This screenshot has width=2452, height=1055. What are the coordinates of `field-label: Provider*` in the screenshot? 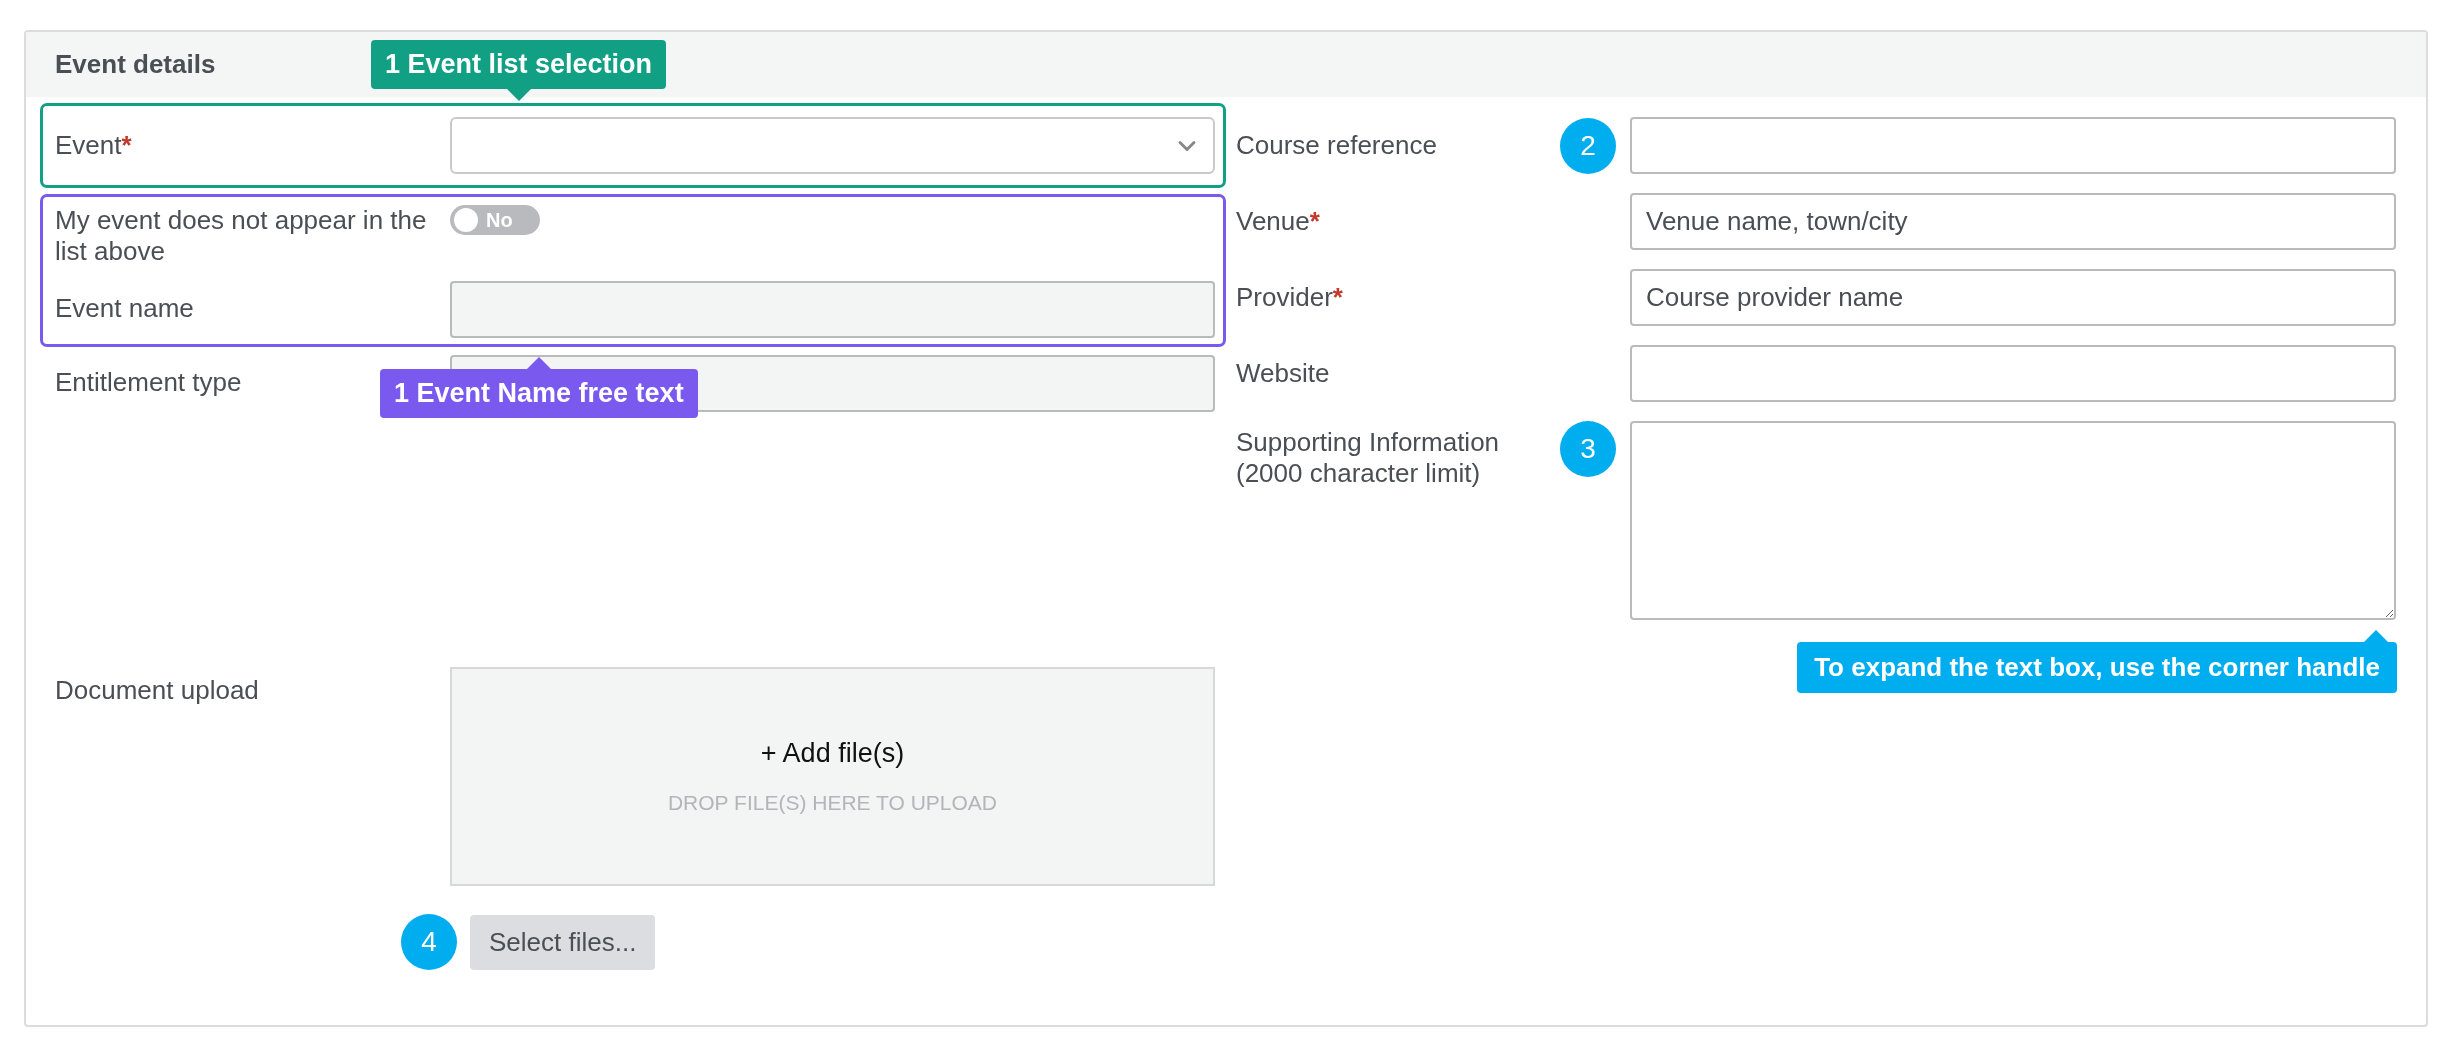 It's located at (1289, 297).